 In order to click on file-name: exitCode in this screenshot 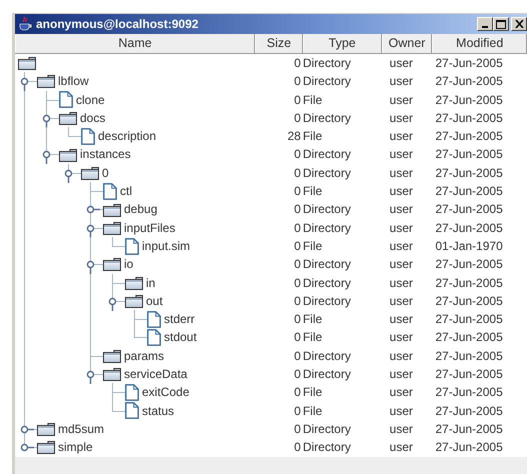, I will do `click(164, 392)`.